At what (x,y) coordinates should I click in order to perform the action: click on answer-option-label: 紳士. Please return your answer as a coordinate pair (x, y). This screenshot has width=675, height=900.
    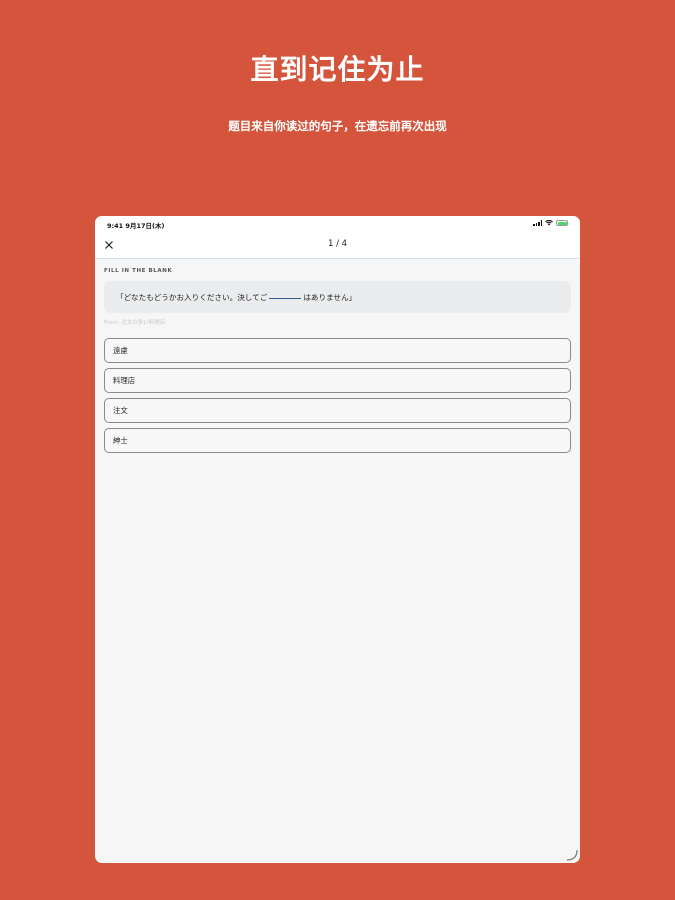
    Looking at the image, I should click on (120, 440).